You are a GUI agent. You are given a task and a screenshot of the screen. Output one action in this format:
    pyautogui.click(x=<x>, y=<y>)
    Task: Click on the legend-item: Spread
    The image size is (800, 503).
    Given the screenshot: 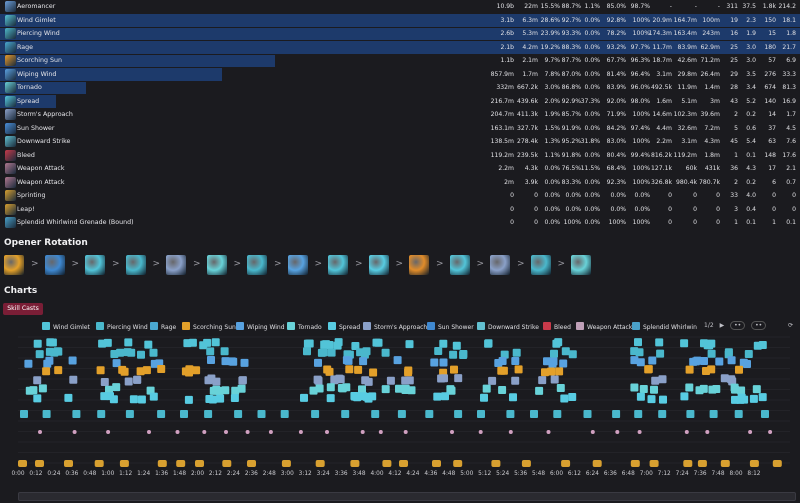 What is the action you would take?
    pyautogui.click(x=344, y=327)
    